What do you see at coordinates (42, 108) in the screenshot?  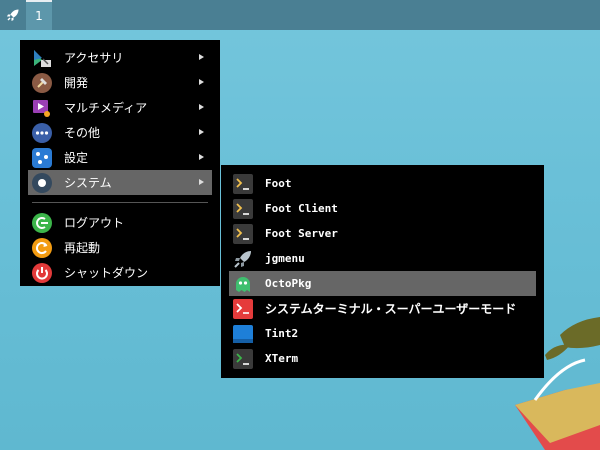 I see `multimedia-icon` at bounding box center [42, 108].